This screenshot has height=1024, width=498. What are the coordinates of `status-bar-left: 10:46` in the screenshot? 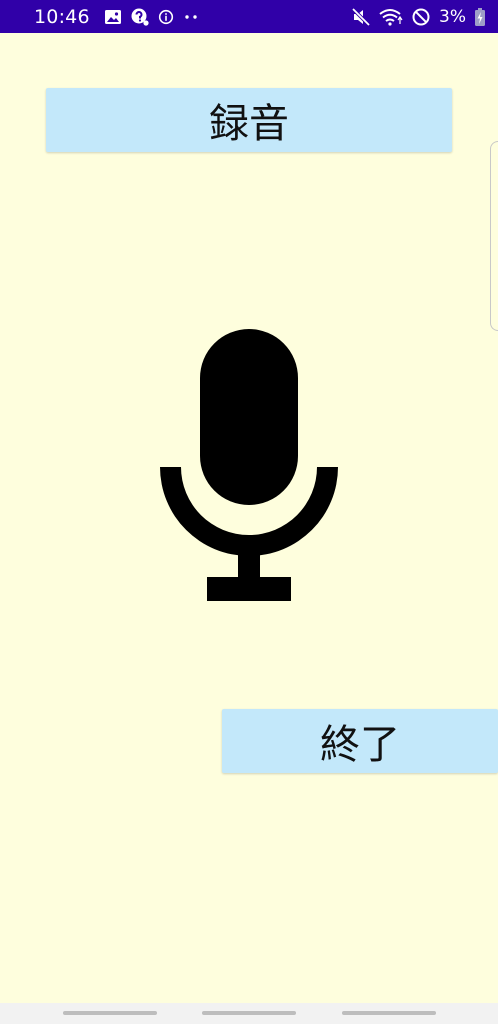 It's located at (117, 16).